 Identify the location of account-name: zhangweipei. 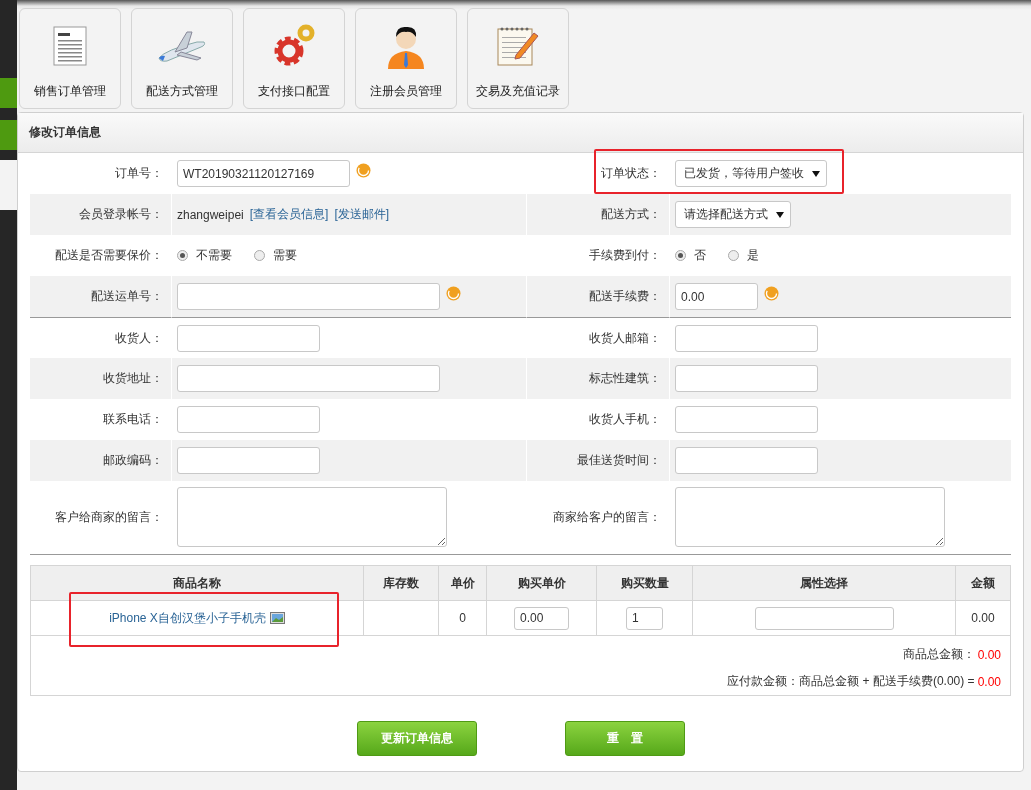
(210, 214).